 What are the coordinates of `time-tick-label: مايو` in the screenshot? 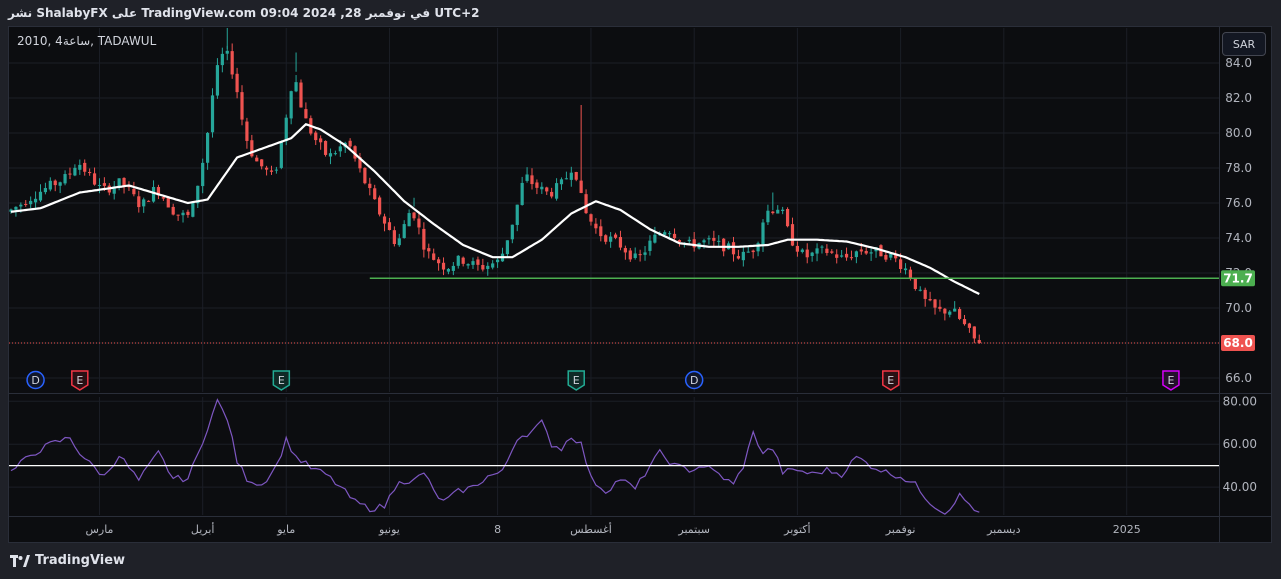 It's located at (285, 529).